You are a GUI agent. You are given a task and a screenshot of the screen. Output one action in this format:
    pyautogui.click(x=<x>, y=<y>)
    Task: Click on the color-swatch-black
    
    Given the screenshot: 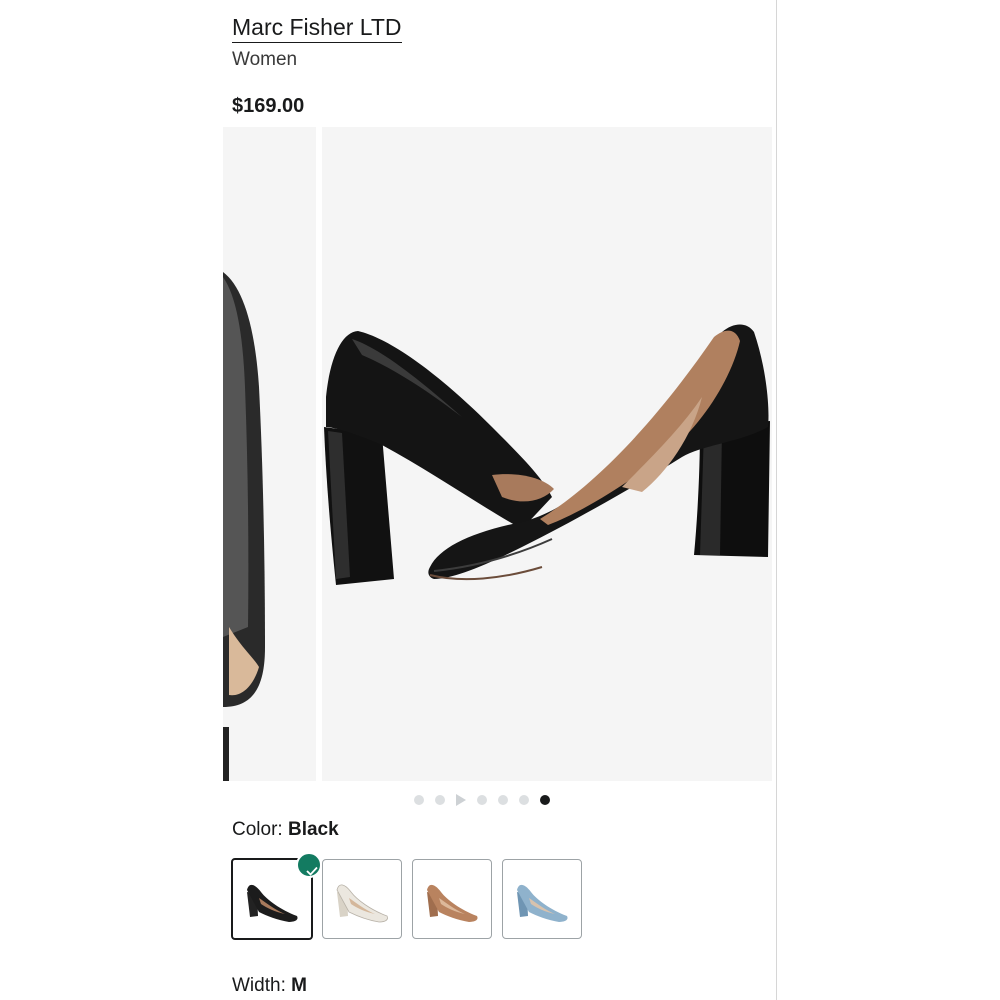 What is the action you would take?
    pyautogui.click(x=276, y=896)
    